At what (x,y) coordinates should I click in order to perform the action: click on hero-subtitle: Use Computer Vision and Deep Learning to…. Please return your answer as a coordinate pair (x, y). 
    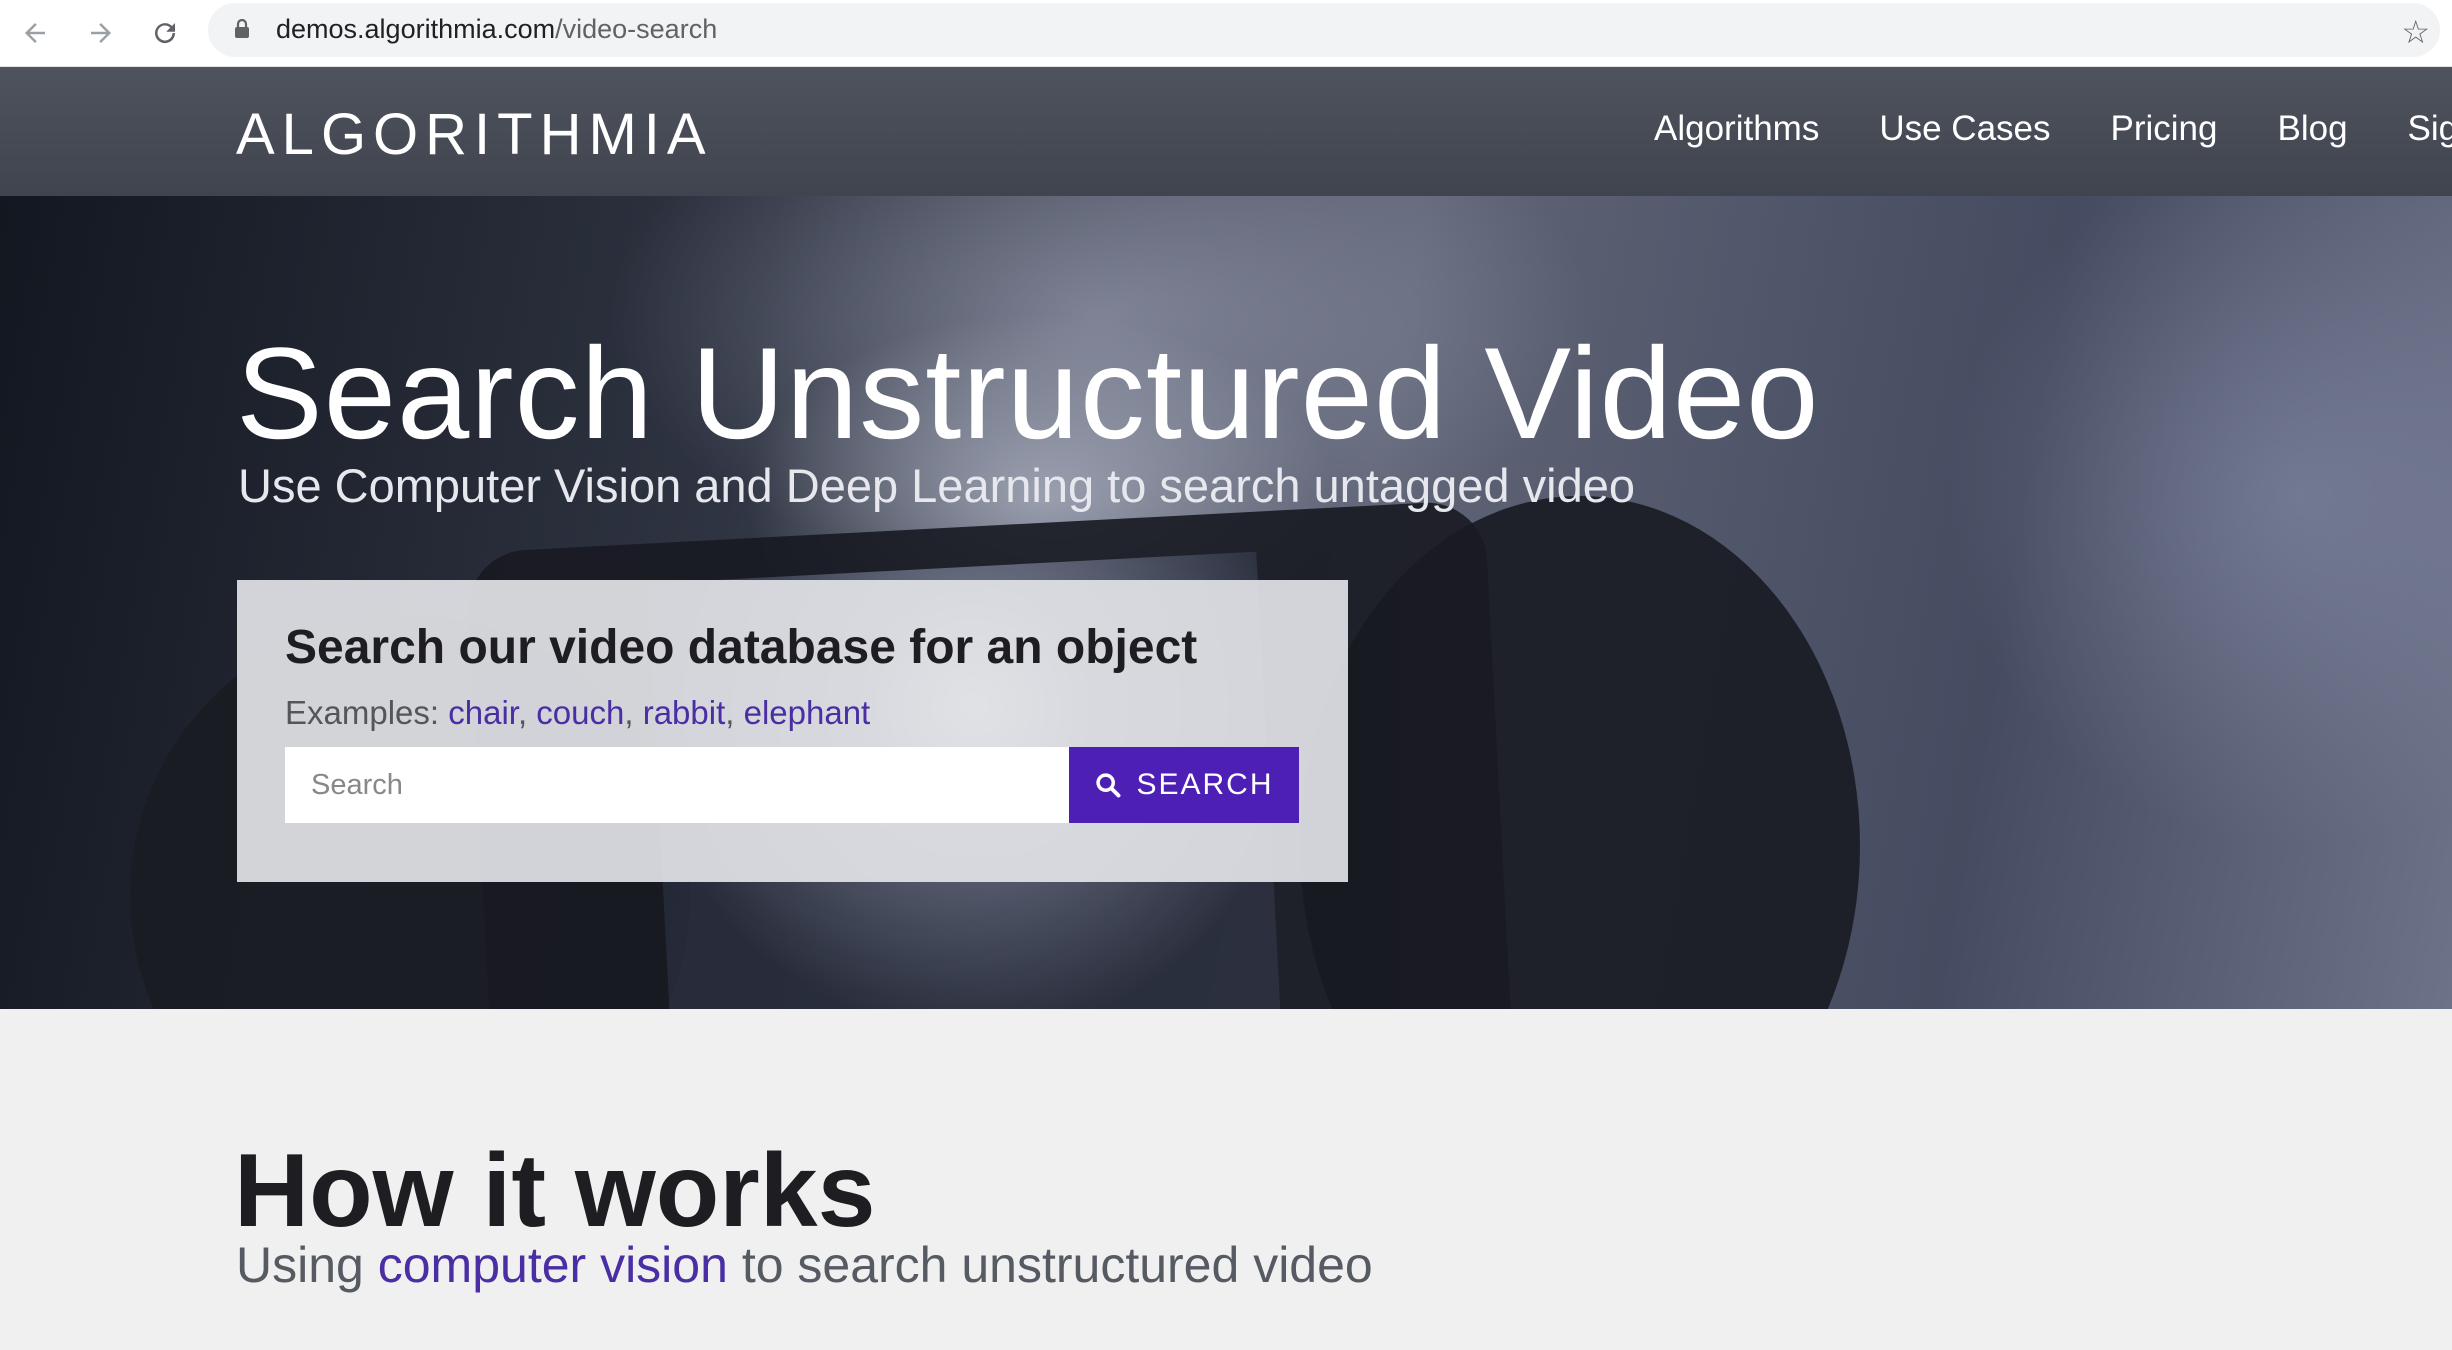
    Looking at the image, I should click on (936, 485).